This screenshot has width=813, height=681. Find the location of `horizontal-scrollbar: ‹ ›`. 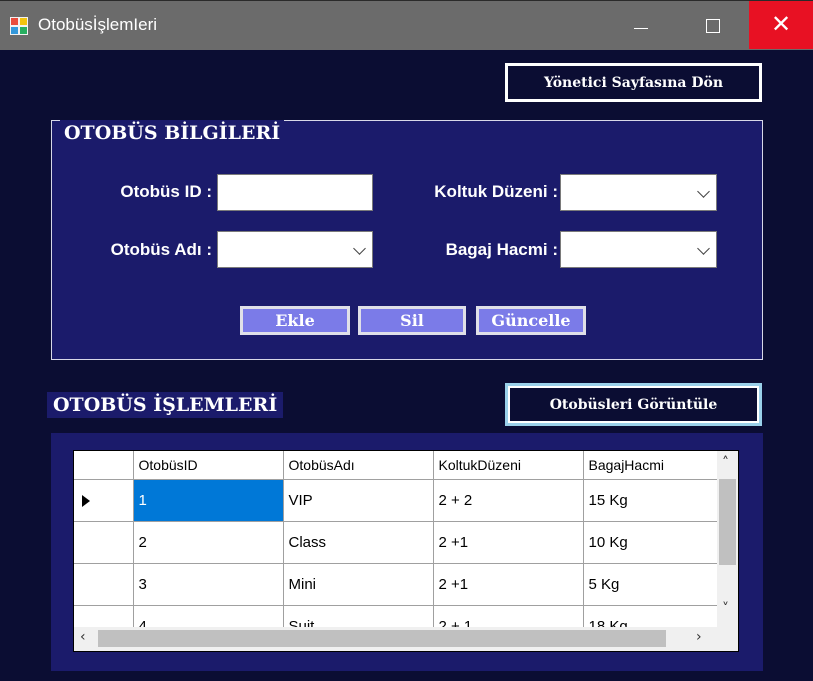

horizontal-scrollbar: ‹ › is located at coordinates (395, 639).